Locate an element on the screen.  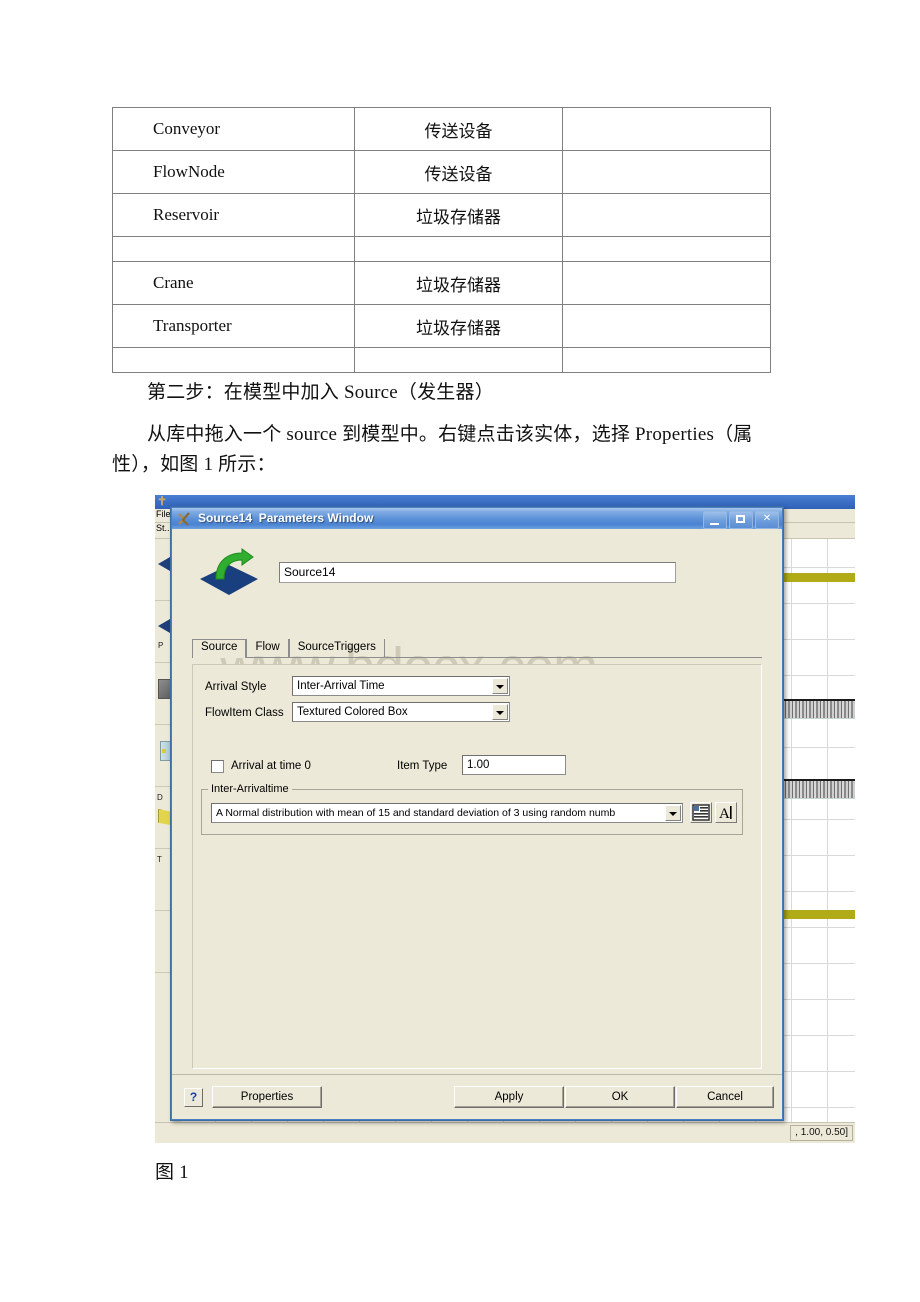
form-editor-button is located at coordinates (701, 812).